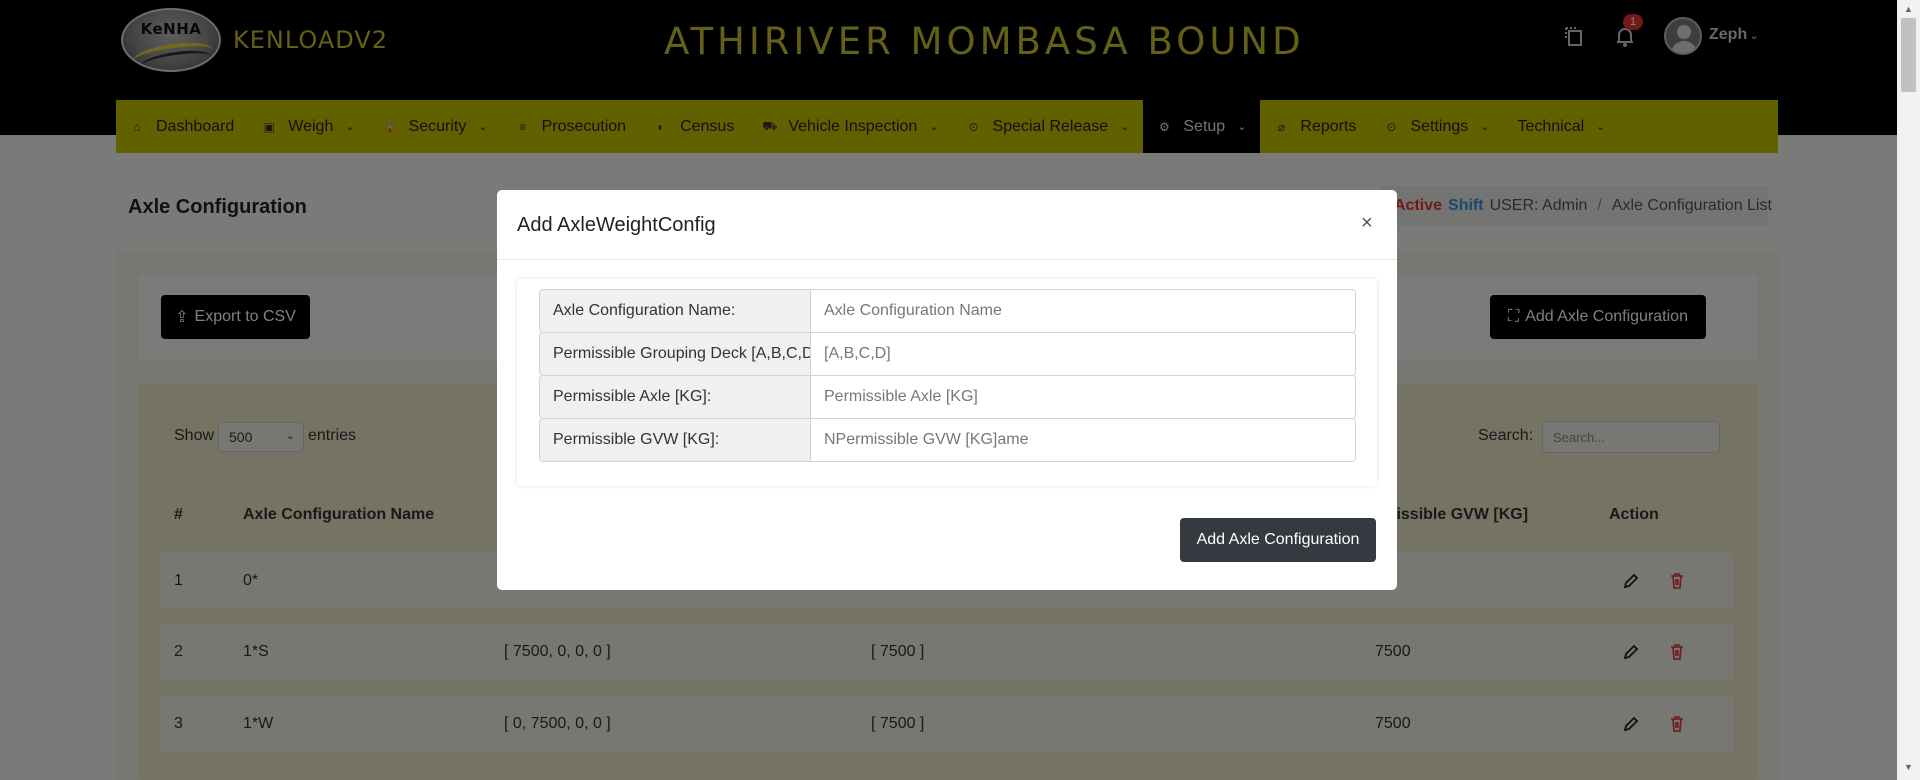 This screenshot has height=780, width=1920. What do you see at coordinates (675, 311) in the screenshot?
I see `axle-name-label: Axle Configuration Name:` at bounding box center [675, 311].